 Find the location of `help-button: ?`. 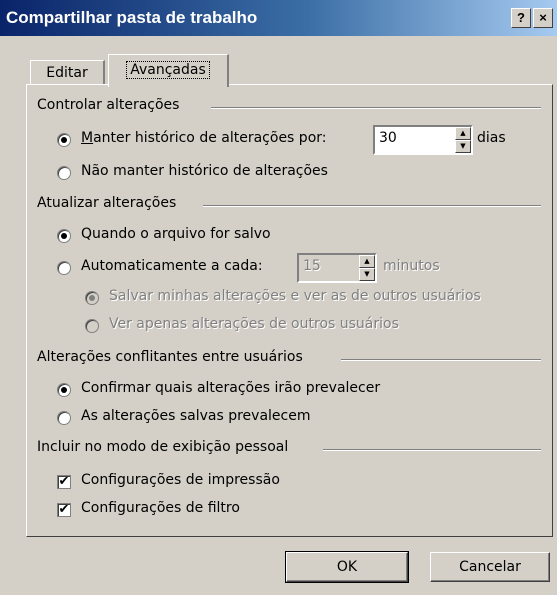

help-button: ? is located at coordinates (521, 18).